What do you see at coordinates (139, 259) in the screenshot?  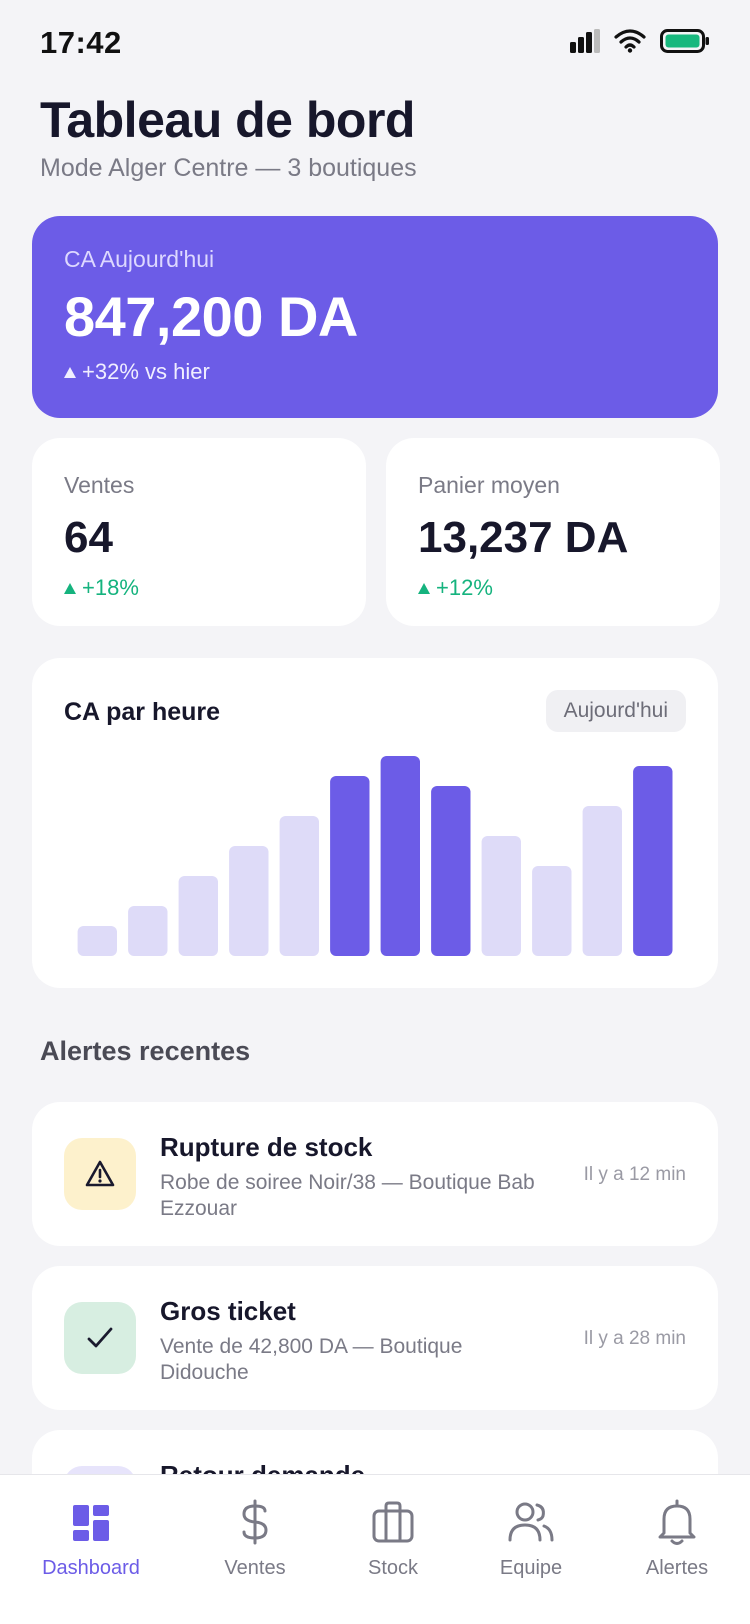 I see `revenue-label: CA Aujourd'hui` at bounding box center [139, 259].